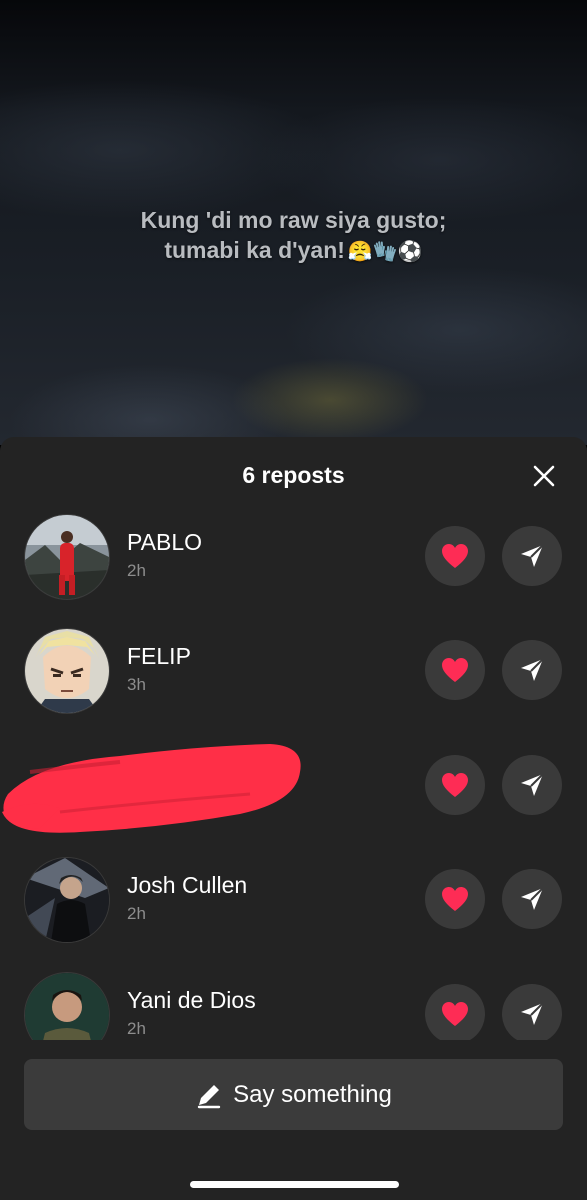  Describe the element at coordinates (136, 684) in the screenshot. I see `repost-time: 3h` at that location.